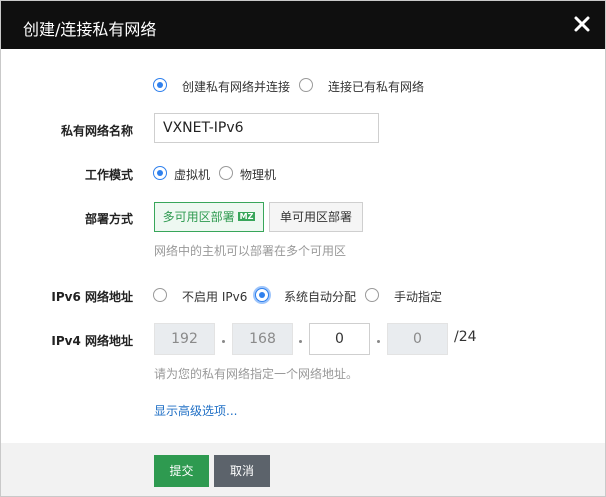 The height and width of the screenshot is (497, 606). I want to click on radio-ipv6-manual, so click(372, 295).